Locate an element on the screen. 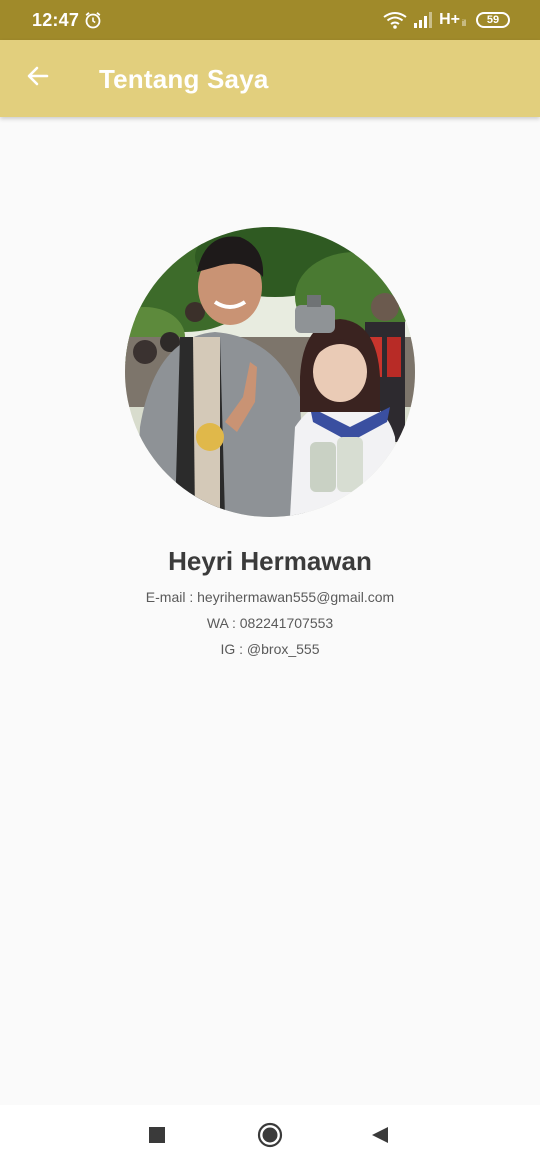 The image size is (540, 1170). battery-icon: 59 is located at coordinates (493, 20).